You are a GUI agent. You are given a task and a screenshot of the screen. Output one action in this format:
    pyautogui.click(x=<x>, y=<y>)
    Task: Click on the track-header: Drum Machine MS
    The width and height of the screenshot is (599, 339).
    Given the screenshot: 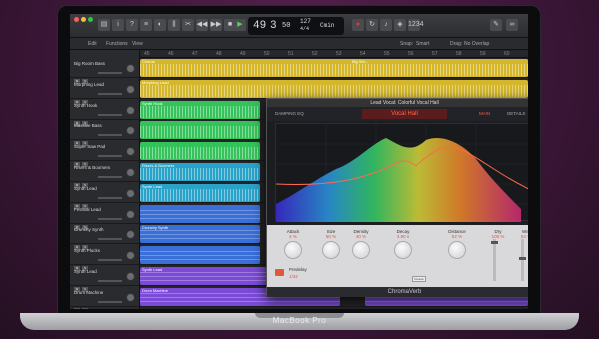 What is the action you would take?
    pyautogui.click(x=105, y=298)
    